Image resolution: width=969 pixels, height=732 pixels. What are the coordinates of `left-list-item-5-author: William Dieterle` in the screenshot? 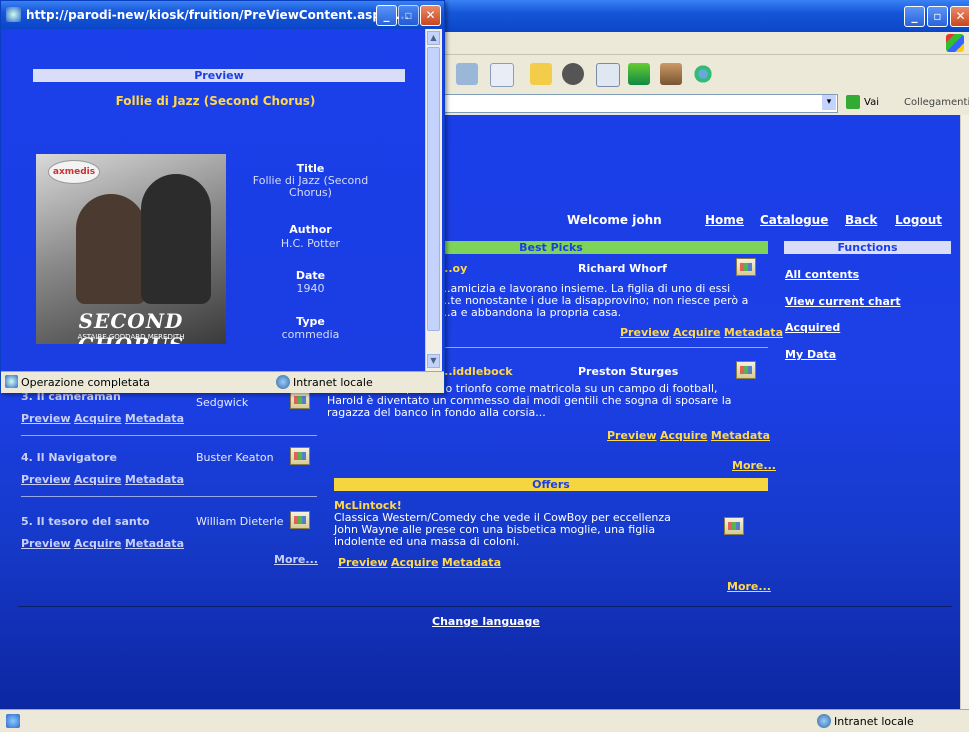 It's located at (240, 521).